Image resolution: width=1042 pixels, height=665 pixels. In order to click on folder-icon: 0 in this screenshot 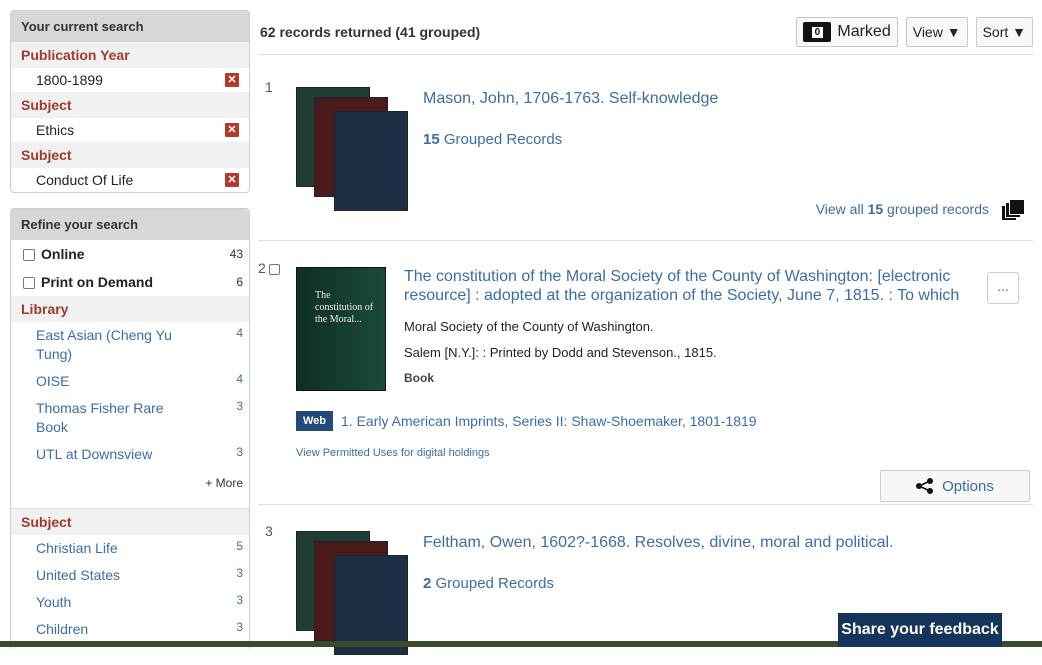, I will do `click(817, 32)`.